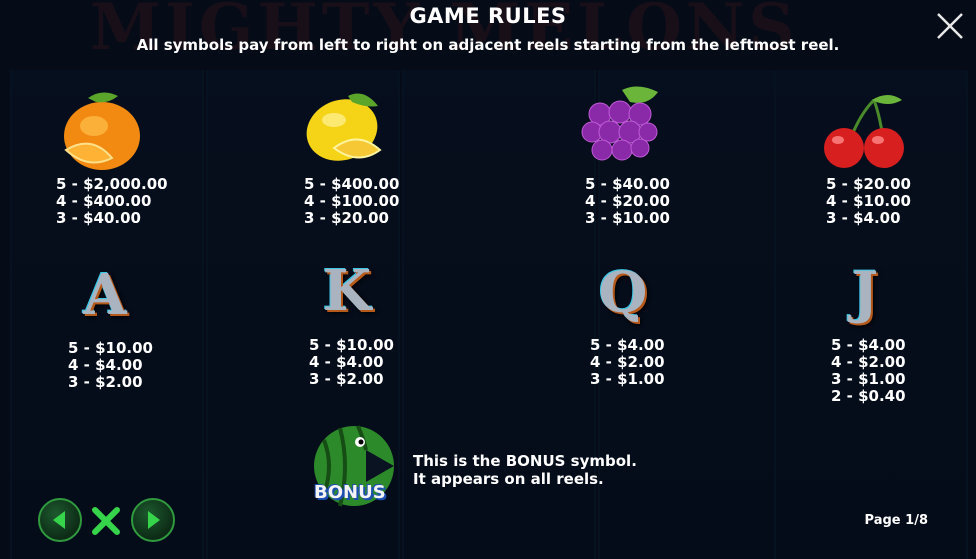 Image resolution: width=976 pixels, height=559 pixels. I want to click on arrow-left-icon, so click(59, 520).